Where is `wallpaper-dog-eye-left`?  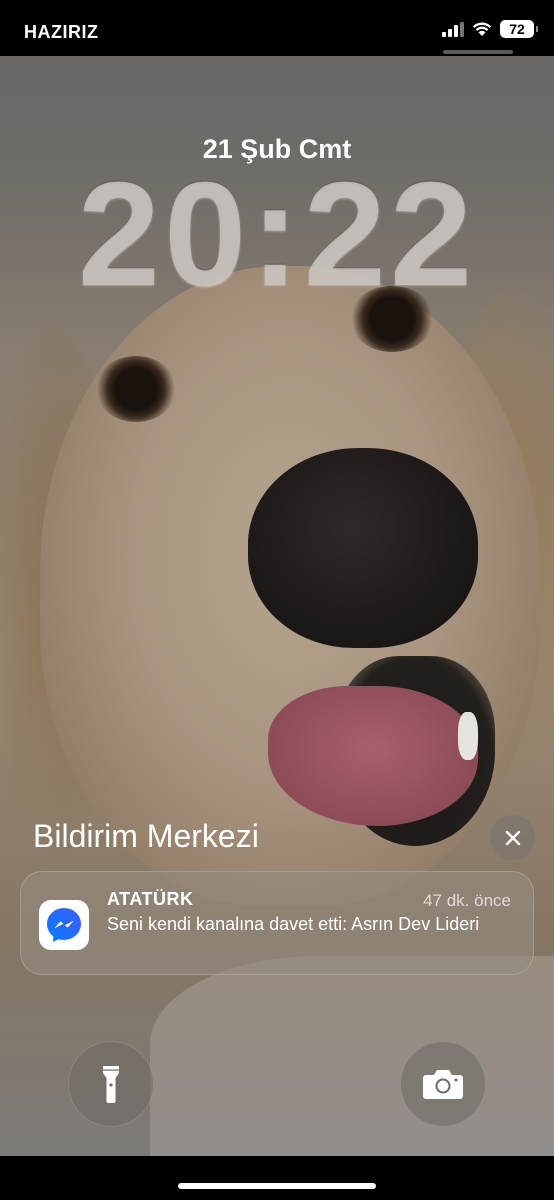 wallpaper-dog-eye-left is located at coordinates (136, 389).